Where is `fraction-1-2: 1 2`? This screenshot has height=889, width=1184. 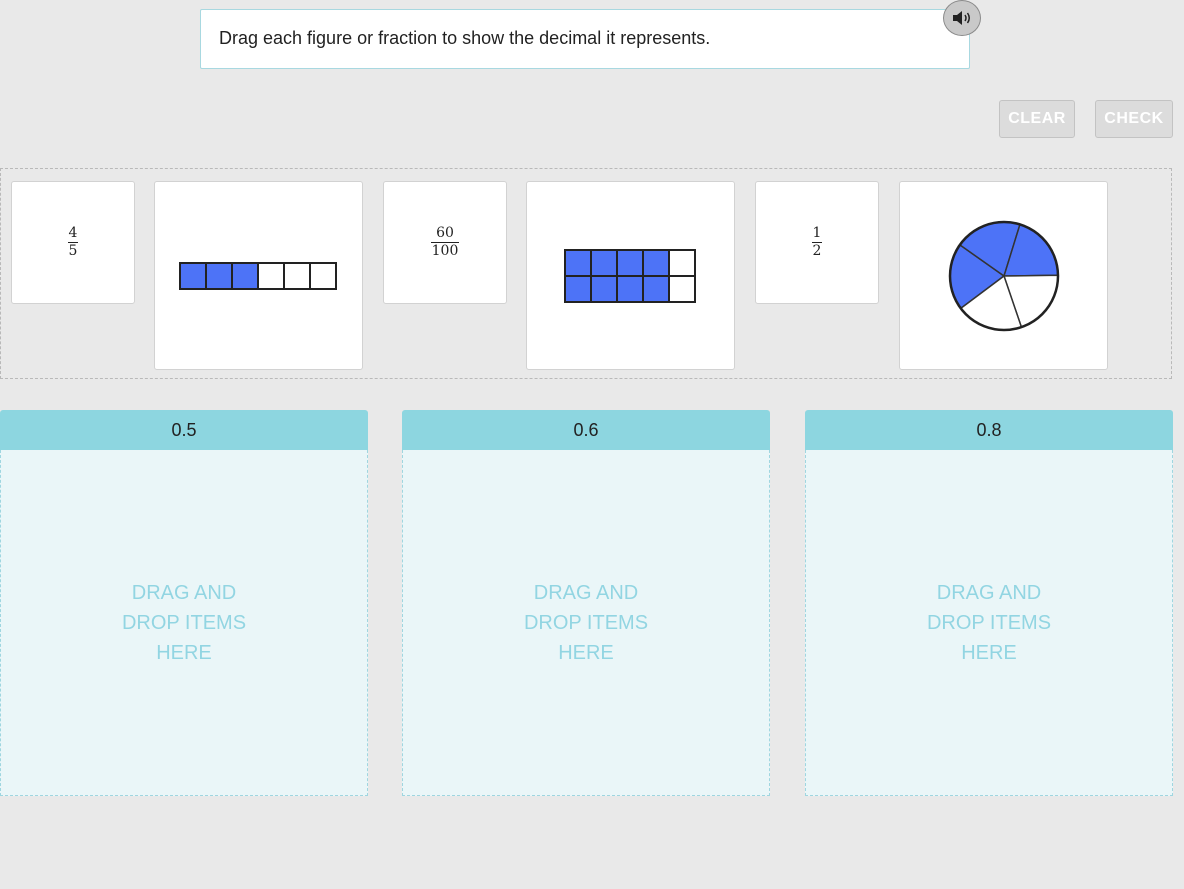
fraction-1-2: 1 2 is located at coordinates (817, 242).